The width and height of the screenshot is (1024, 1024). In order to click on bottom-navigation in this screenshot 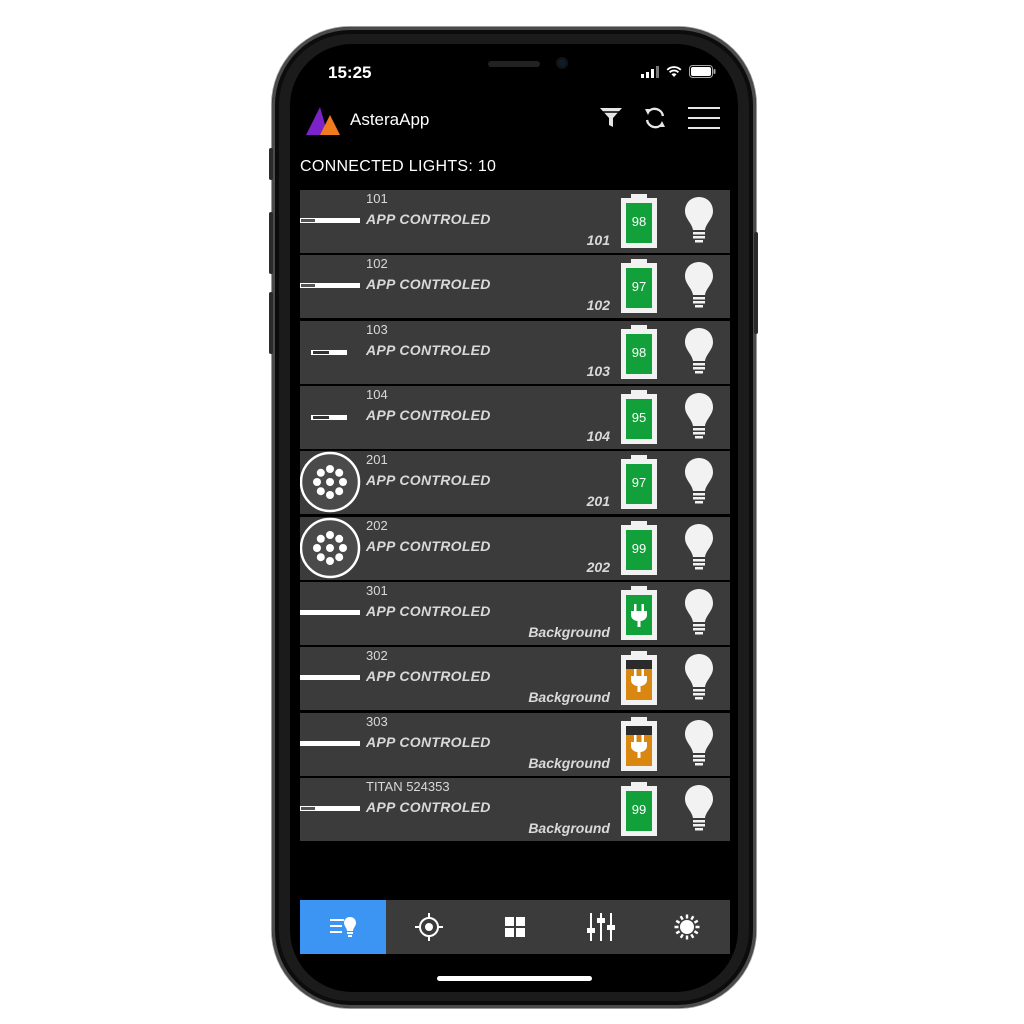, I will do `click(515, 927)`.